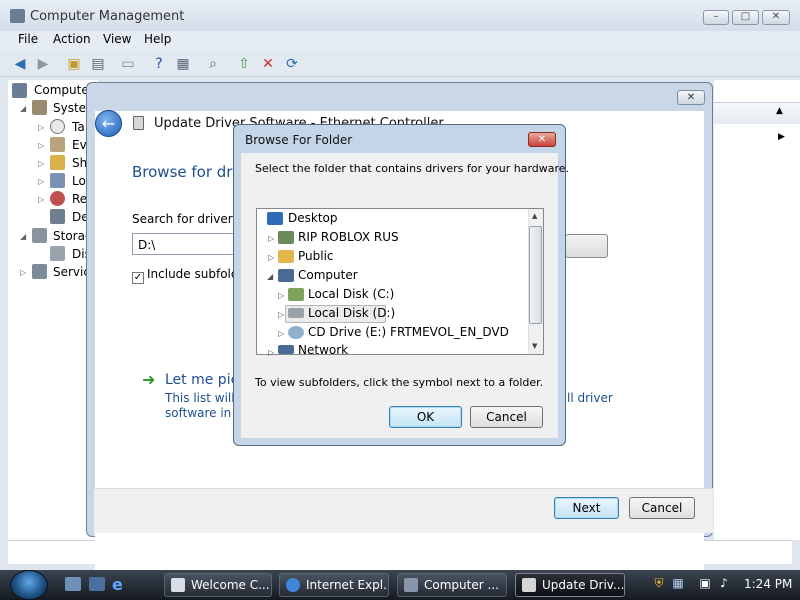 The image size is (800, 600). I want to click on switch-windows-icon, so click(97, 584).